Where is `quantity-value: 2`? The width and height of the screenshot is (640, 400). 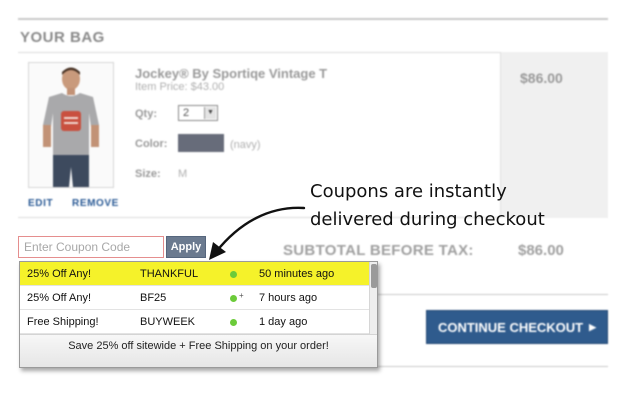 quantity-value: 2 is located at coordinates (186, 113).